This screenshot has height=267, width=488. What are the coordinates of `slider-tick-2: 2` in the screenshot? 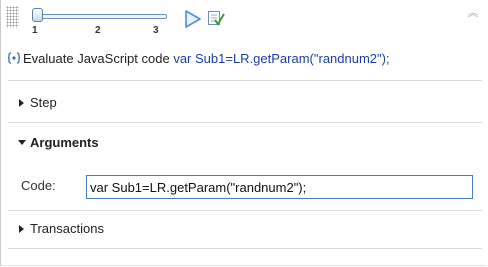 It's located at (98, 30).